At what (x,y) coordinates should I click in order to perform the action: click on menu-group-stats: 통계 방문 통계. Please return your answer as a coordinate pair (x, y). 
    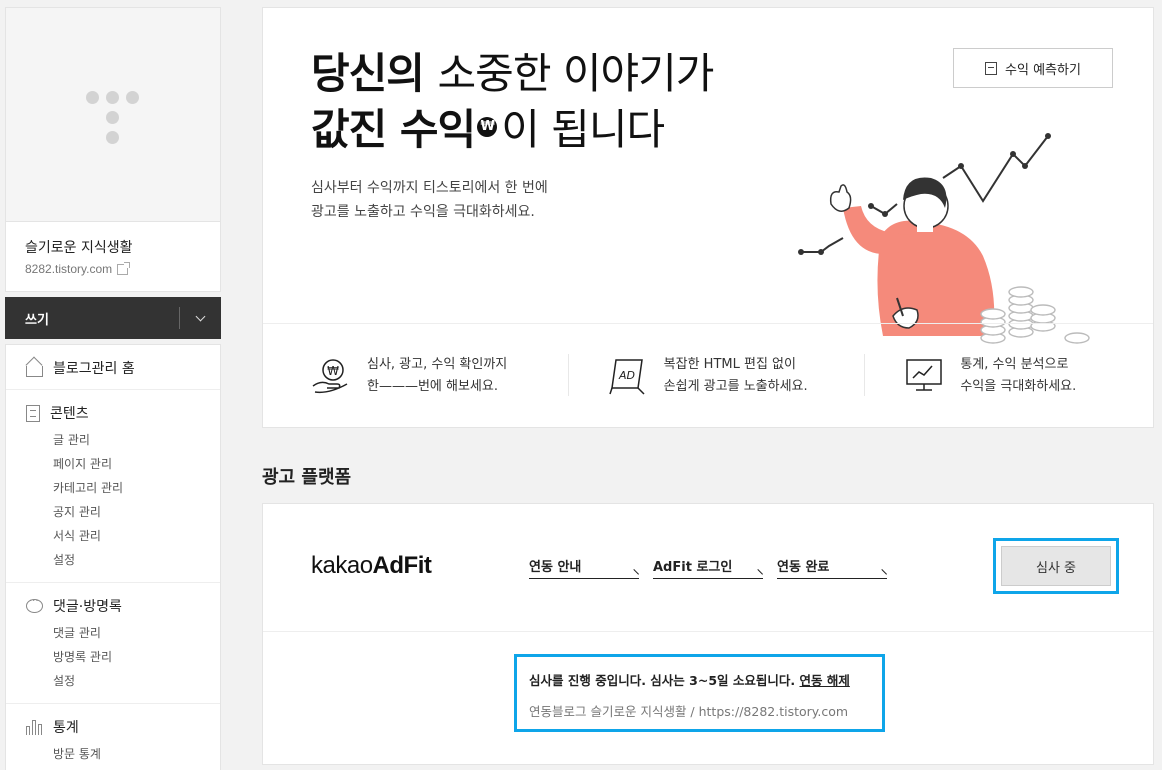
    Looking at the image, I should click on (113, 737).